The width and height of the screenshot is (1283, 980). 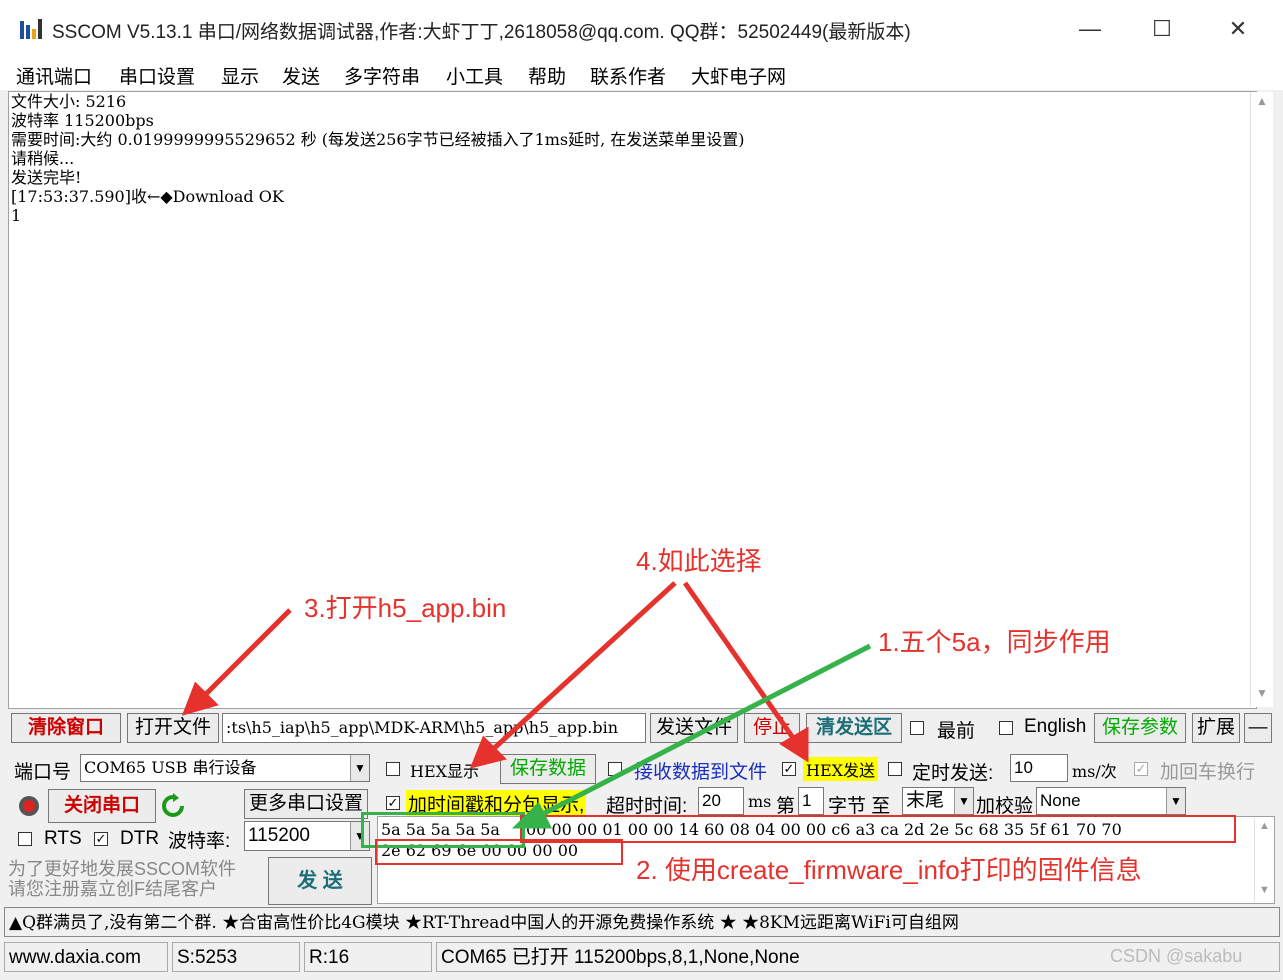 I want to click on annotation-firmware-info: 2. 使用create_firmware_info打印的固件信息, so click(x=889, y=870).